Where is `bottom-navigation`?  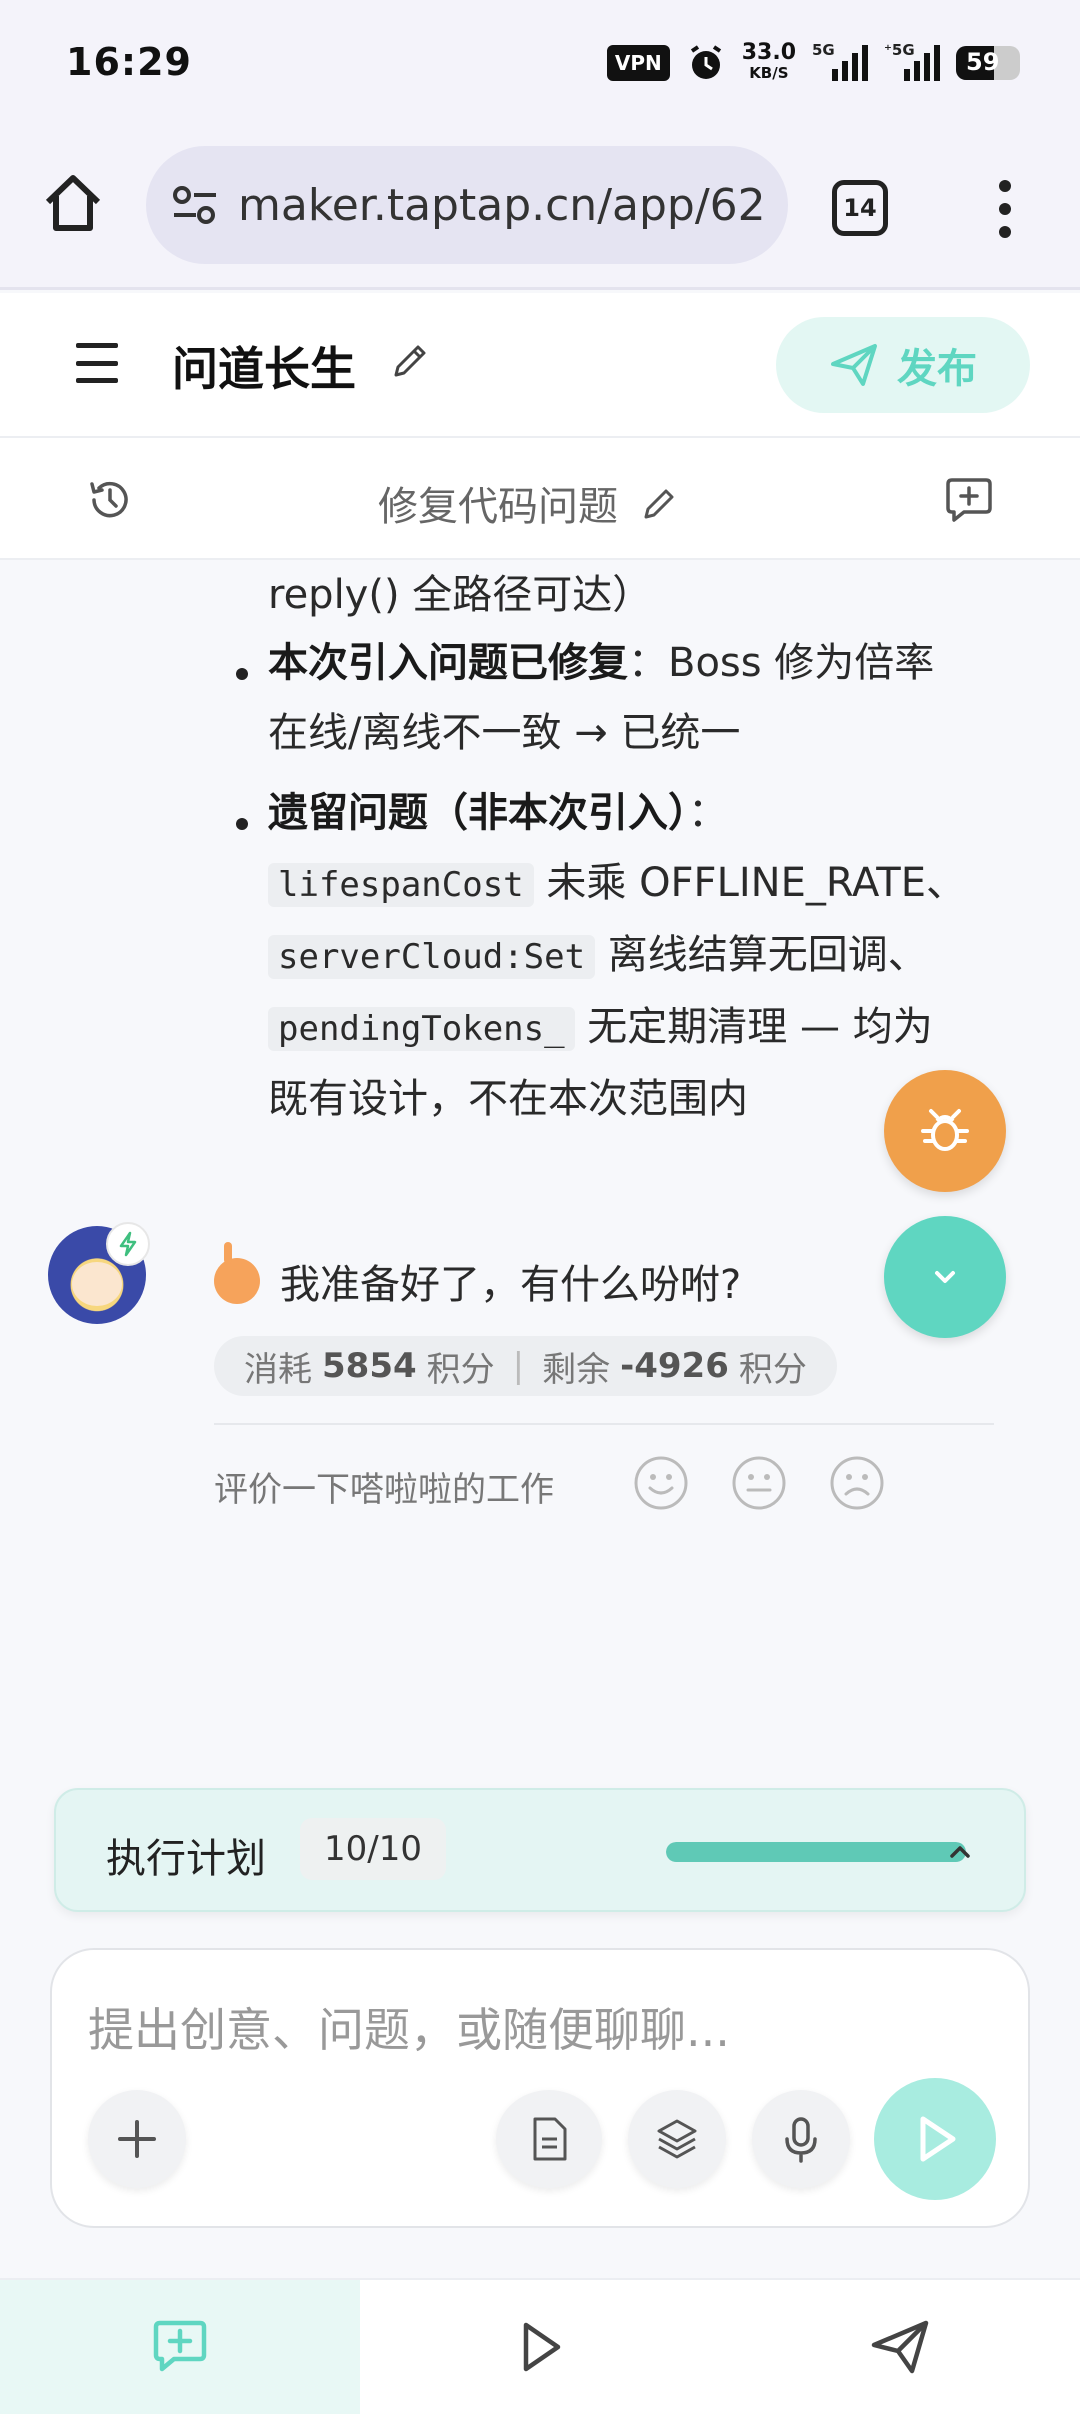 bottom-navigation is located at coordinates (540, 2346).